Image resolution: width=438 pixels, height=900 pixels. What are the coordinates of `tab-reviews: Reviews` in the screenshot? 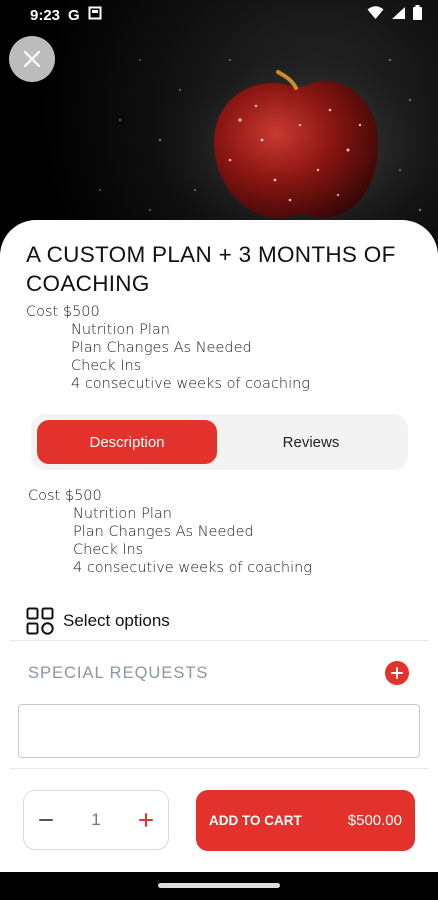 It's located at (311, 442).